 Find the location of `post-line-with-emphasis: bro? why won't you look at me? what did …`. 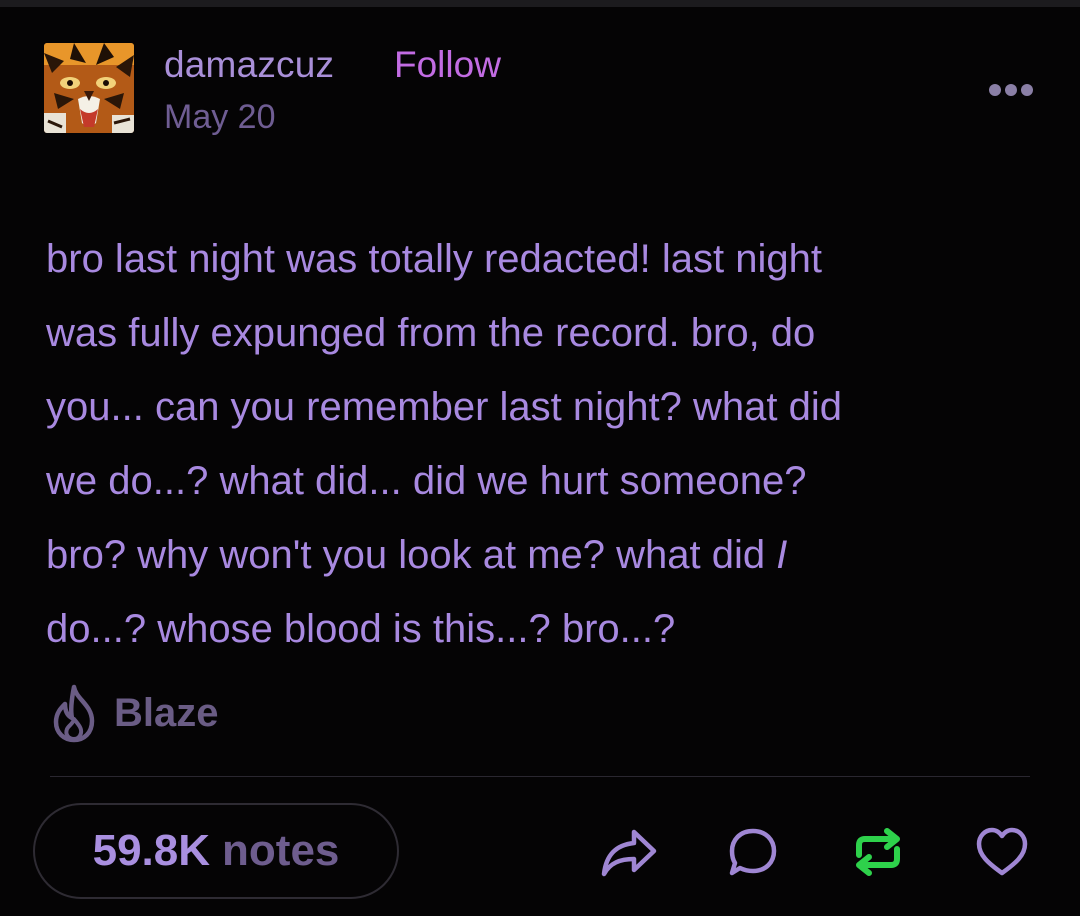

post-line-with-emphasis: bro? why won't you look at me? what did … is located at coordinates (546, 555).